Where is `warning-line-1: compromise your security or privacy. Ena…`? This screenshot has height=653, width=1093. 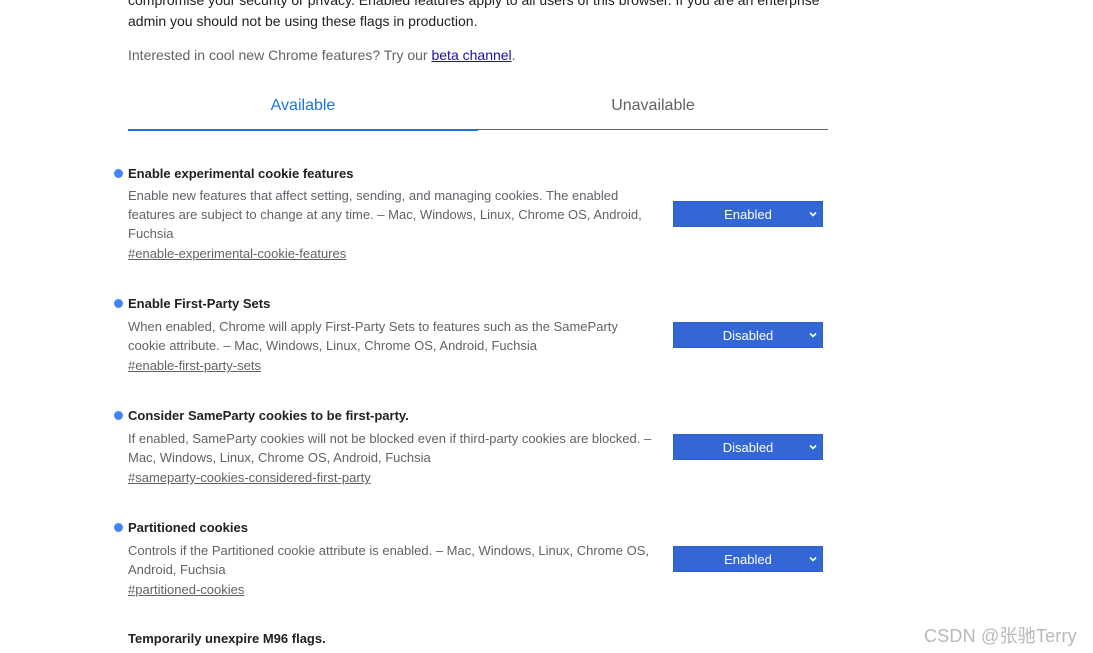
warning-line-1: compromise your security or privacy. Ena… is located at coordinates (474, 4).